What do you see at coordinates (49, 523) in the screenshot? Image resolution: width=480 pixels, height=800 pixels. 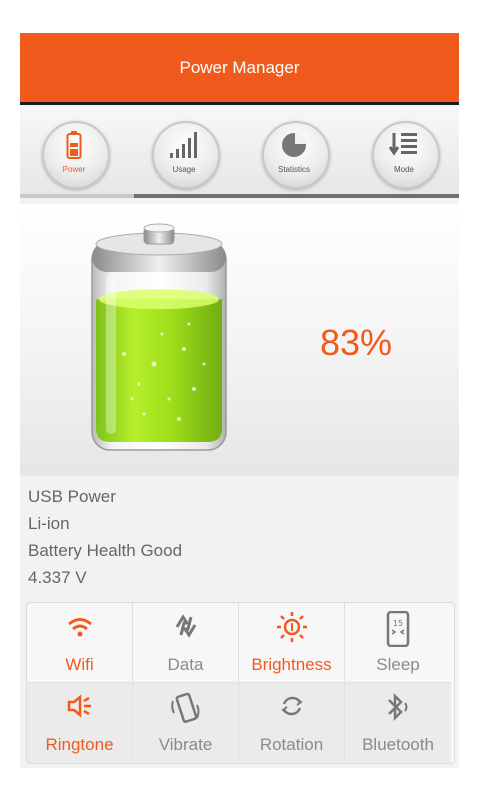 I see `battery-type: Li-ion` at bounding box center [49, 523].